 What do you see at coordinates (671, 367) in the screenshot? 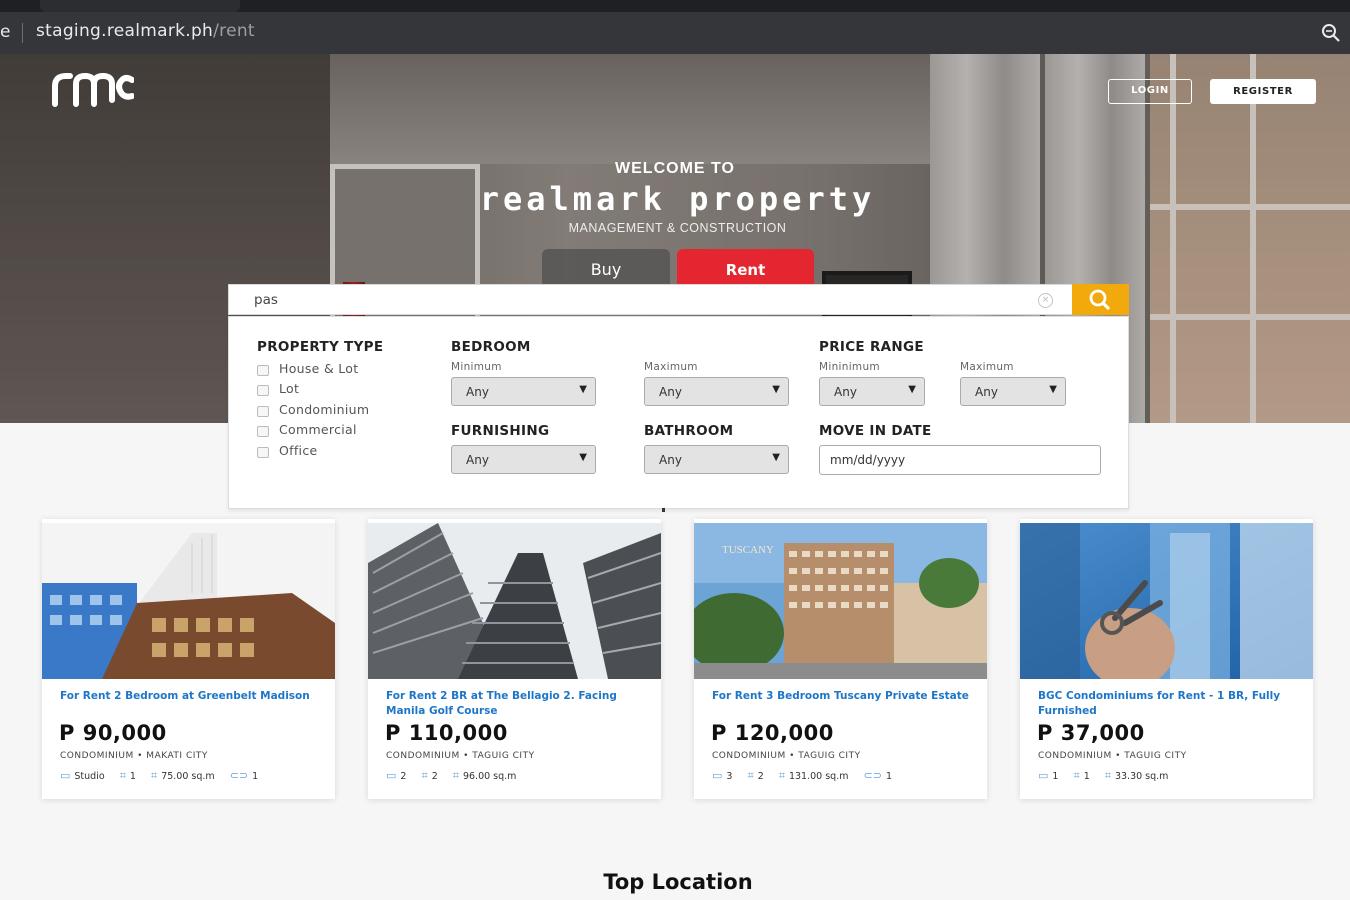
I see `bedroom-max-label: Maximum` at bounding box center [671, 367].